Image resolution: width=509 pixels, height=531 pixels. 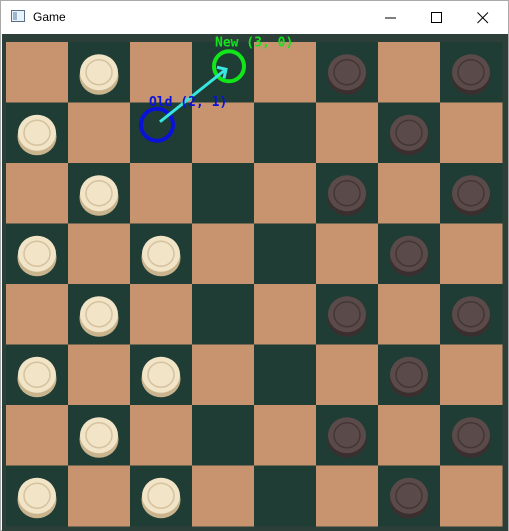 What do you see at coordinates (254, 42) in the screenshot?
I see `new-position-label: New (3, 0)` at bounding box center [254, 42].